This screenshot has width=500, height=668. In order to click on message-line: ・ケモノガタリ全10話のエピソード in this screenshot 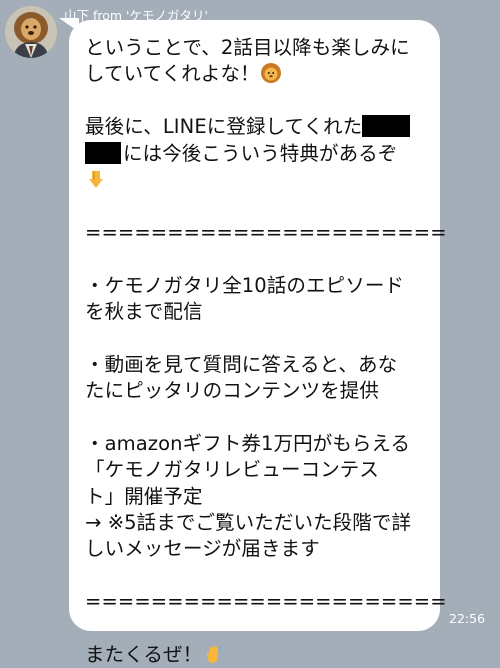, I will do `click(245, 285)`.